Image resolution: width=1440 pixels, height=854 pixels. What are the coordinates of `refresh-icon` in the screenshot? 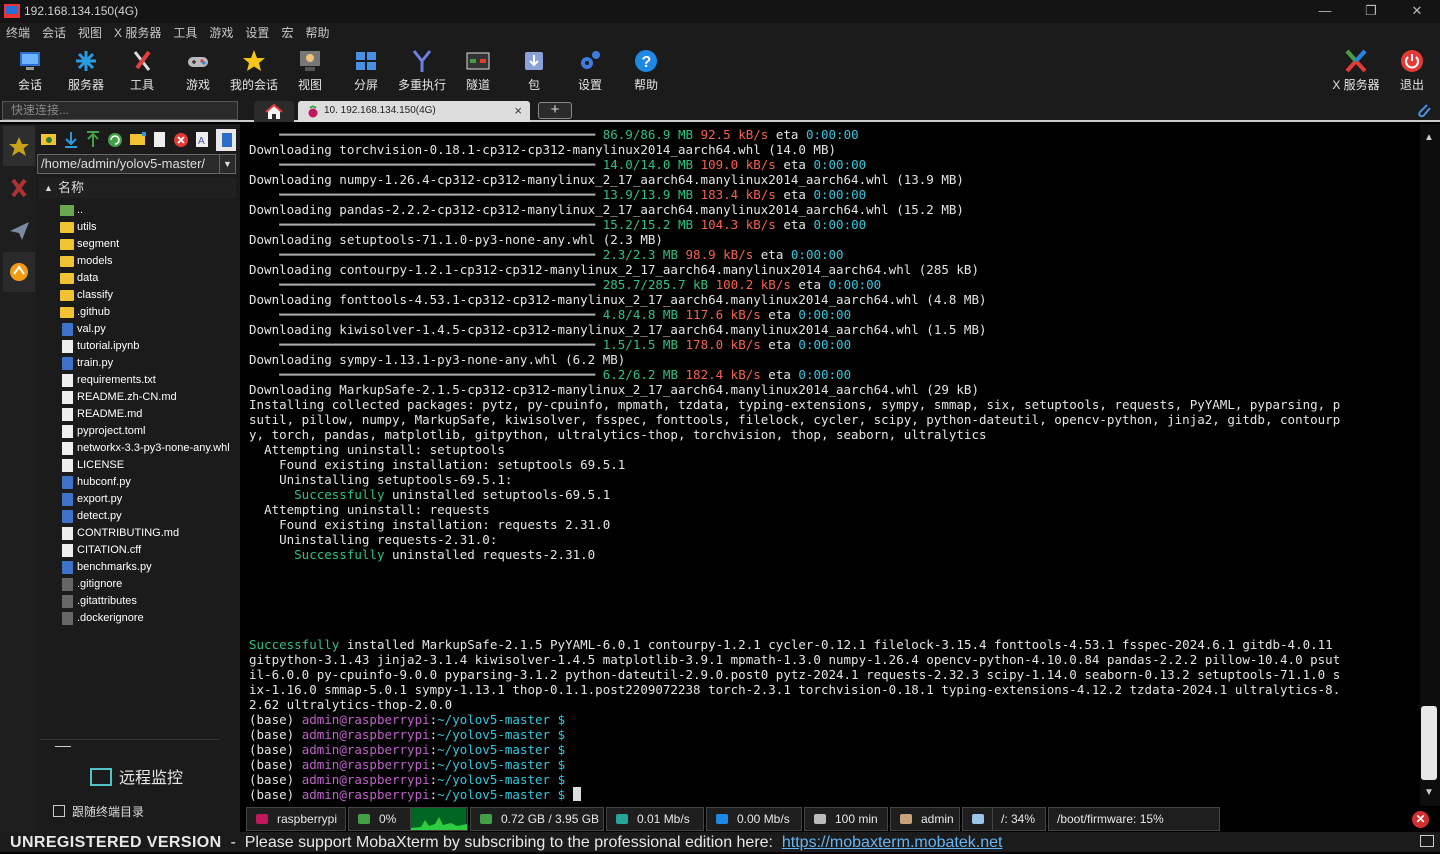 It's located at (115, 140).